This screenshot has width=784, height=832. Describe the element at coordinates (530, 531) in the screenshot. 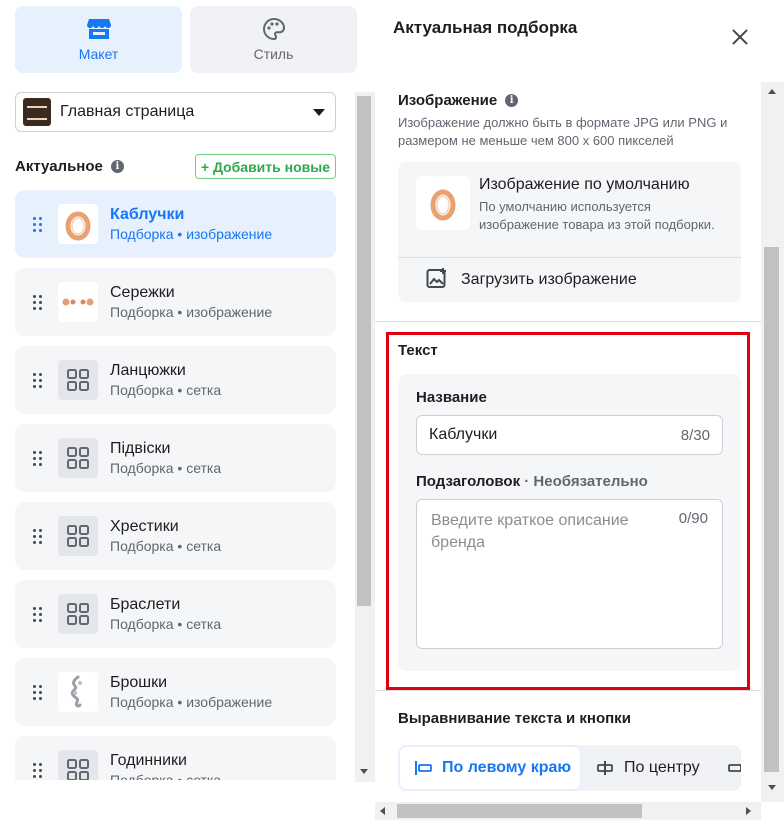

I see `subtitle-placeholder: Введите краткое описание бренда` at that location.